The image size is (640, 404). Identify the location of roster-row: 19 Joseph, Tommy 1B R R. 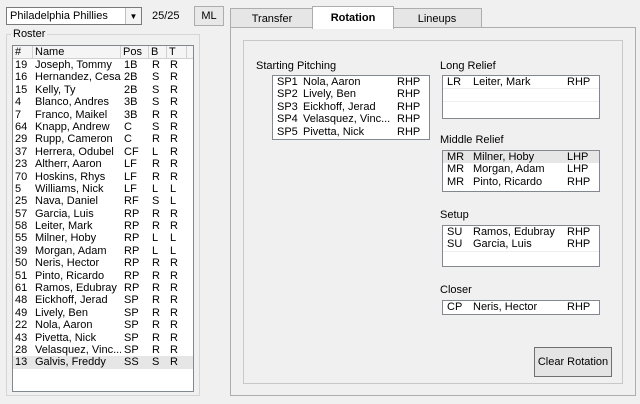
(103, 65).